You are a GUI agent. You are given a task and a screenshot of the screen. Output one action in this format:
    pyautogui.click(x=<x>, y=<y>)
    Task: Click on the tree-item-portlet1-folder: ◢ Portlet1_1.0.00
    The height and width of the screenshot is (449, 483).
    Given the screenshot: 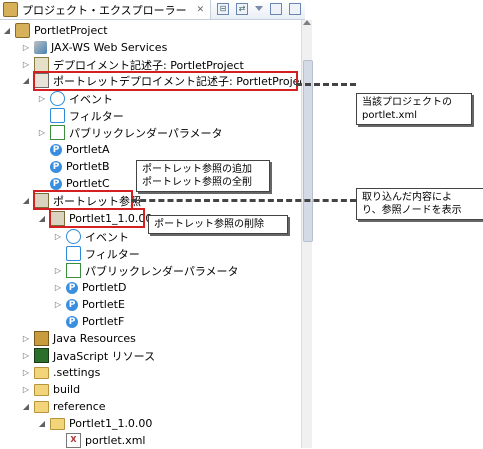 What is the action you would take?
    pyautogui.click(x=95, y=423)
    